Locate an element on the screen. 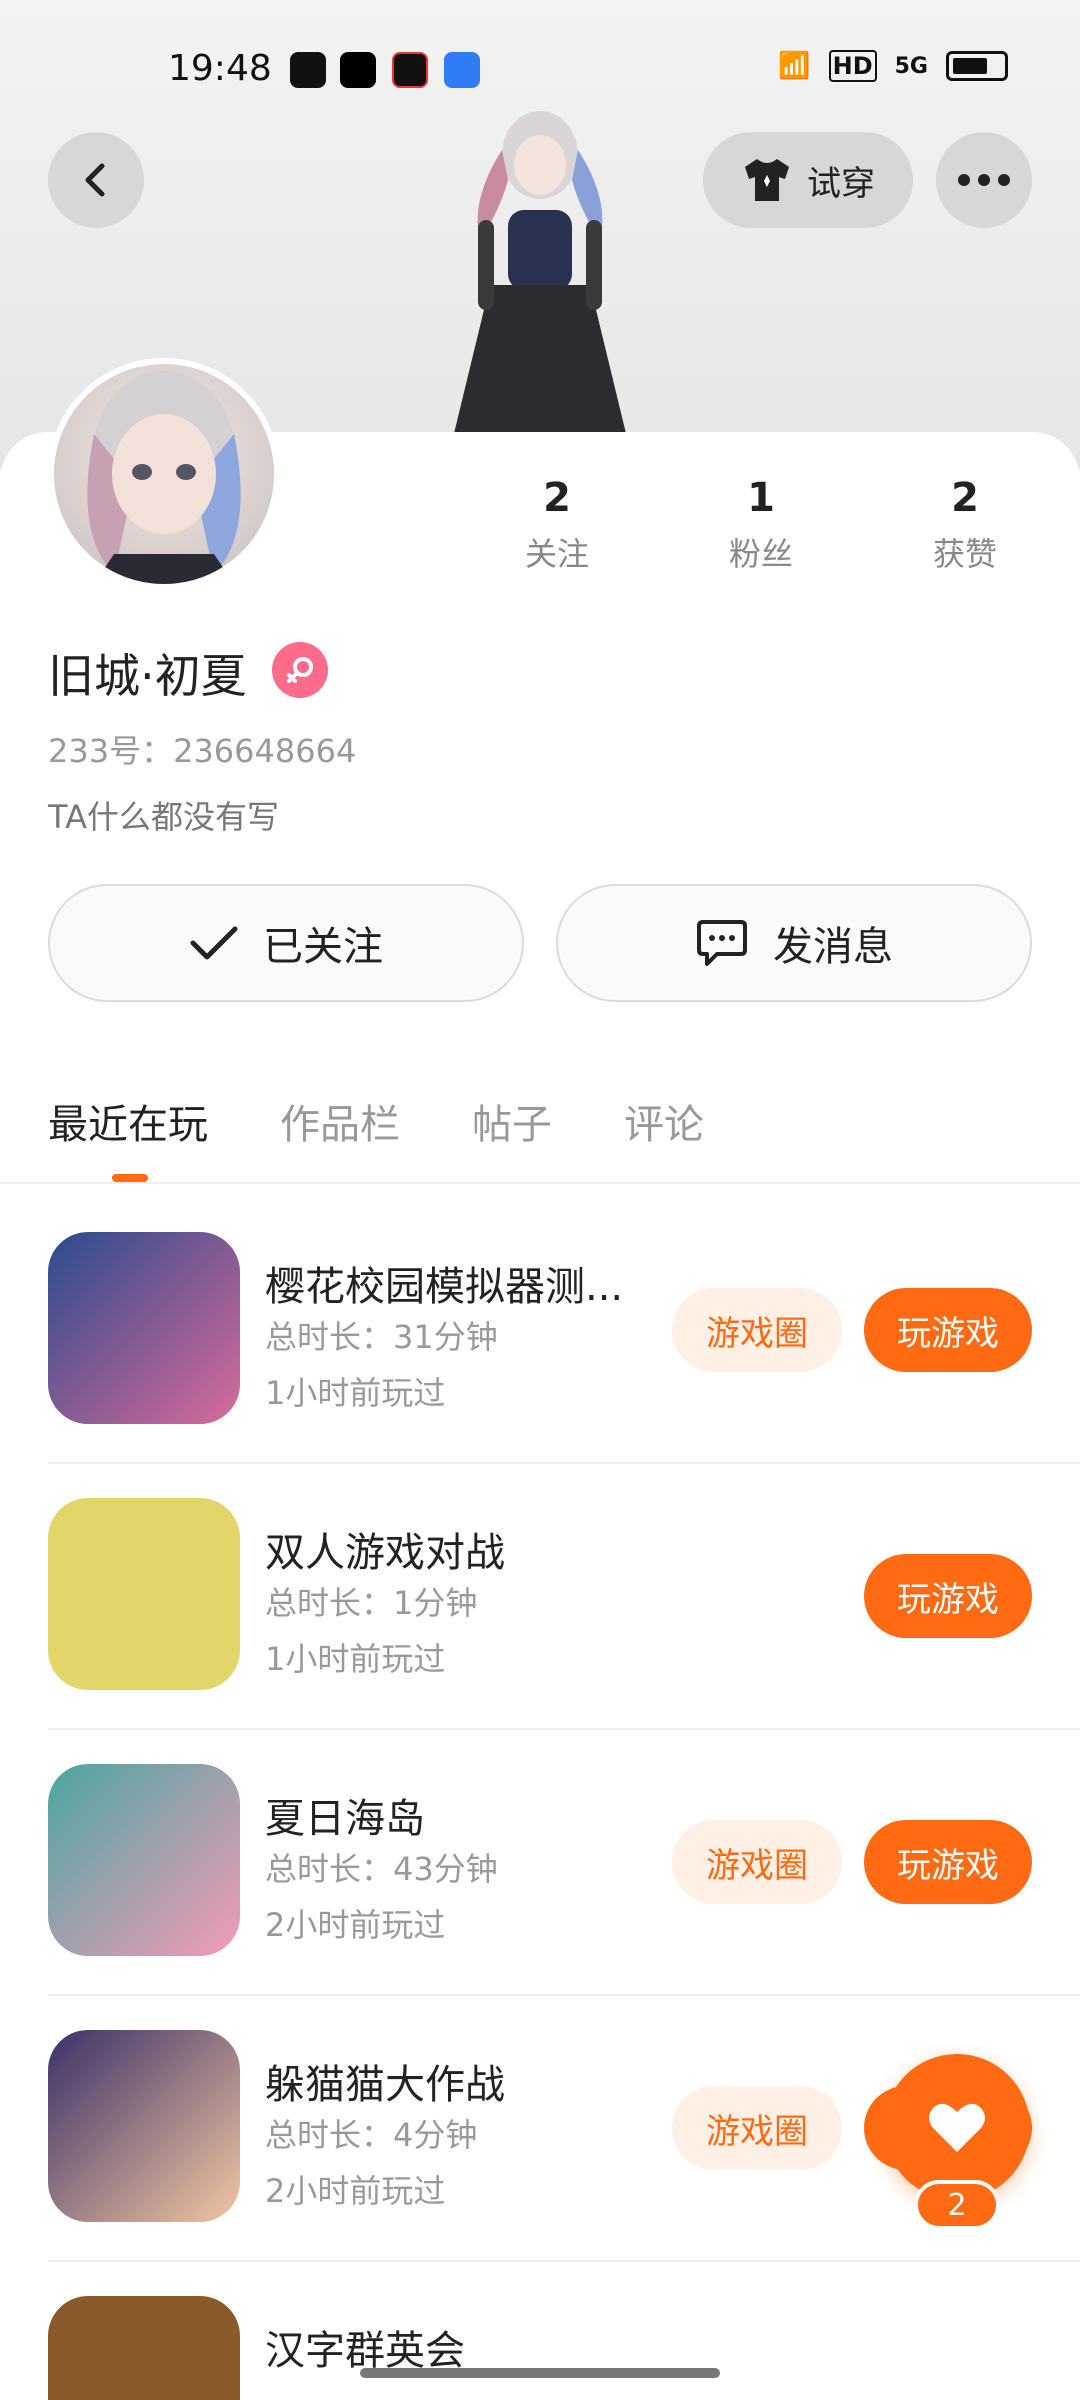 Image resolution: width=1080 pixels, height=2400 pixels. status-time: 19:48 is located at coordinates (220, 68).